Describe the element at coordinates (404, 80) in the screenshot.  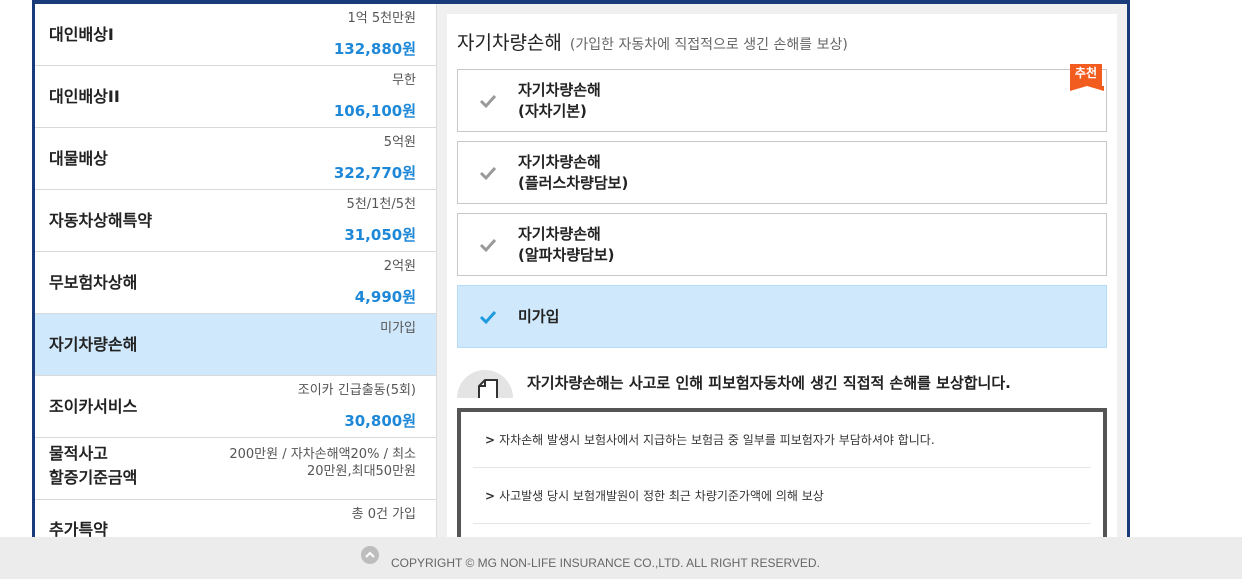
I see `coverage-limit: 무한` at that location.